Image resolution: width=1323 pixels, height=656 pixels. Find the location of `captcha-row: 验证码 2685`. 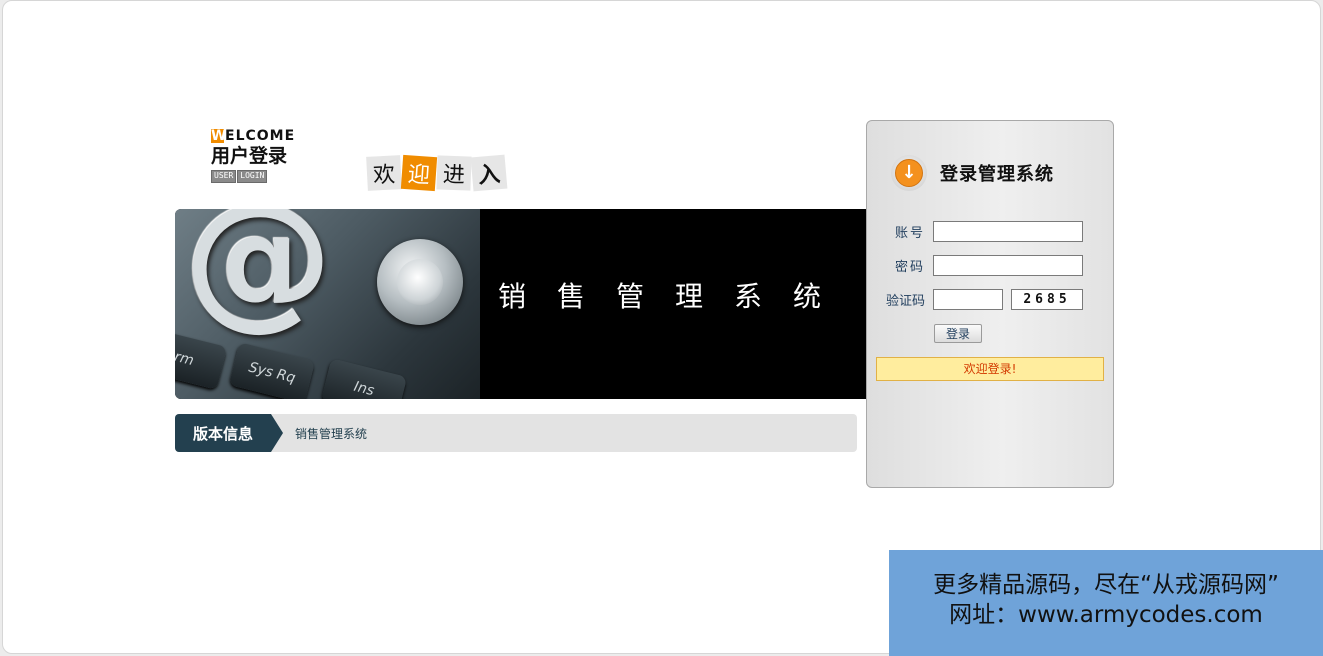

captcha-row: 验证码 2685 is located at coordinates (975, 299).